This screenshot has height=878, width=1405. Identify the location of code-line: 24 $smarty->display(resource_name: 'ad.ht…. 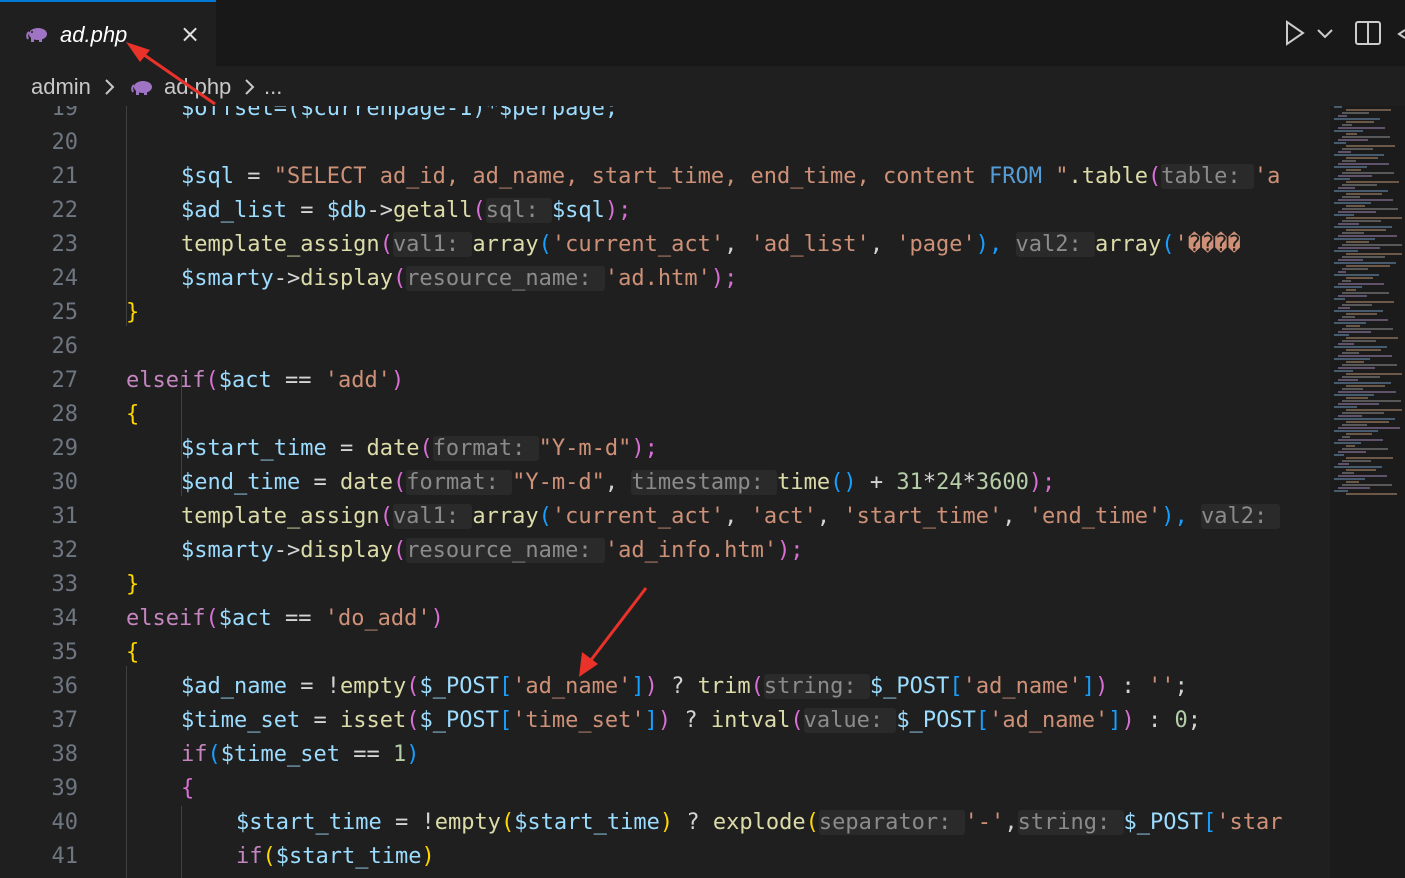
(665, 279).